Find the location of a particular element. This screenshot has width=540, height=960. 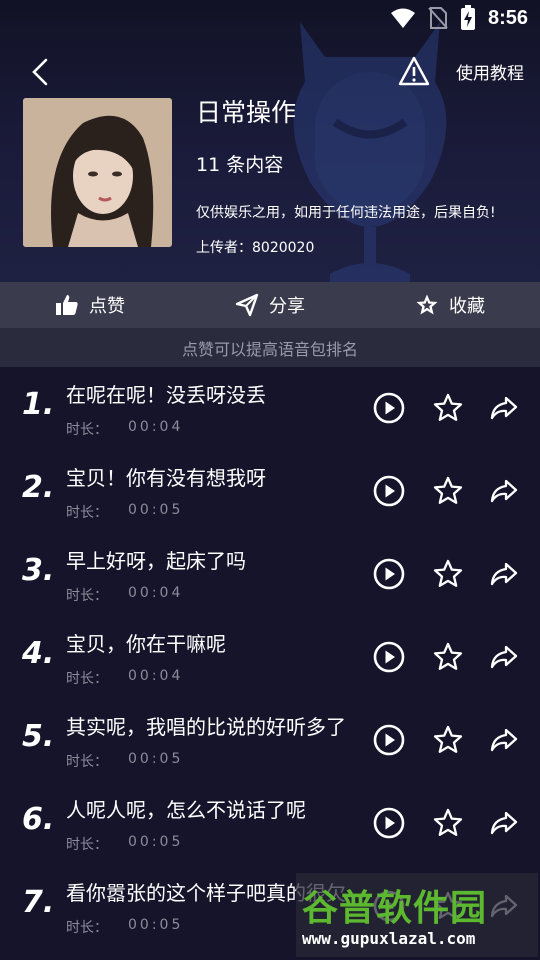

voice-list-item: 3. 早上好呀，起床了吗时长： 00:04 is located at coordinates (270, 574).